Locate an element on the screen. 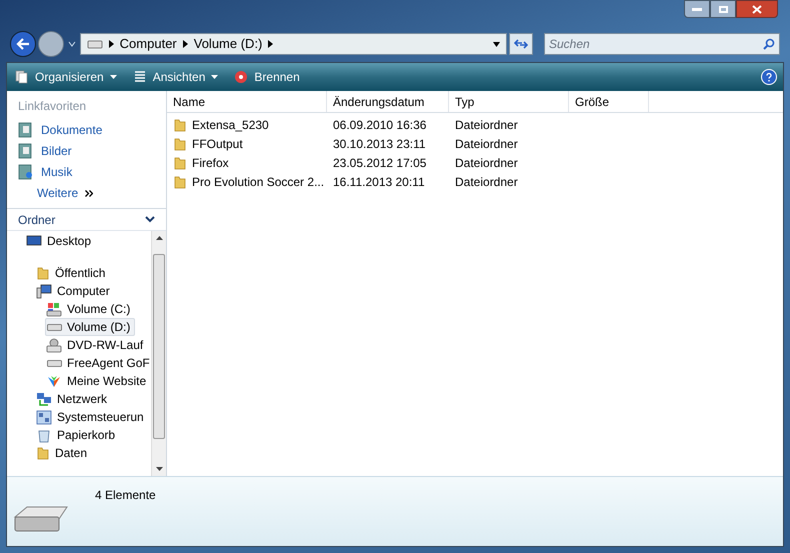  table-cell-text: 23.05.2012 17:05 is located at coordinates (379, 163).